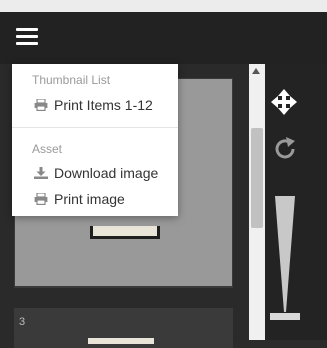 The width and height of the screenshot is (327, 348). What do you see at coordinates (285, 149) in the screenshot?
I see `rotate-icon` at bounding box center [285, 149].